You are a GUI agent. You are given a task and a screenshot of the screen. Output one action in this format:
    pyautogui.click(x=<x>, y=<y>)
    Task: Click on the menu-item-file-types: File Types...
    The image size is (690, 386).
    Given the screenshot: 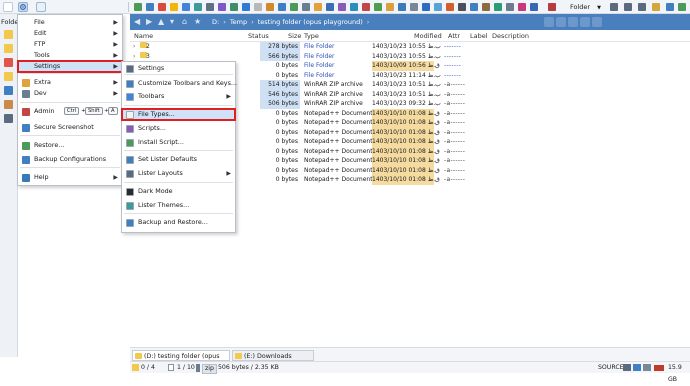 What is the action you would take?
    pyautogui.click(x=178, y=114)
    